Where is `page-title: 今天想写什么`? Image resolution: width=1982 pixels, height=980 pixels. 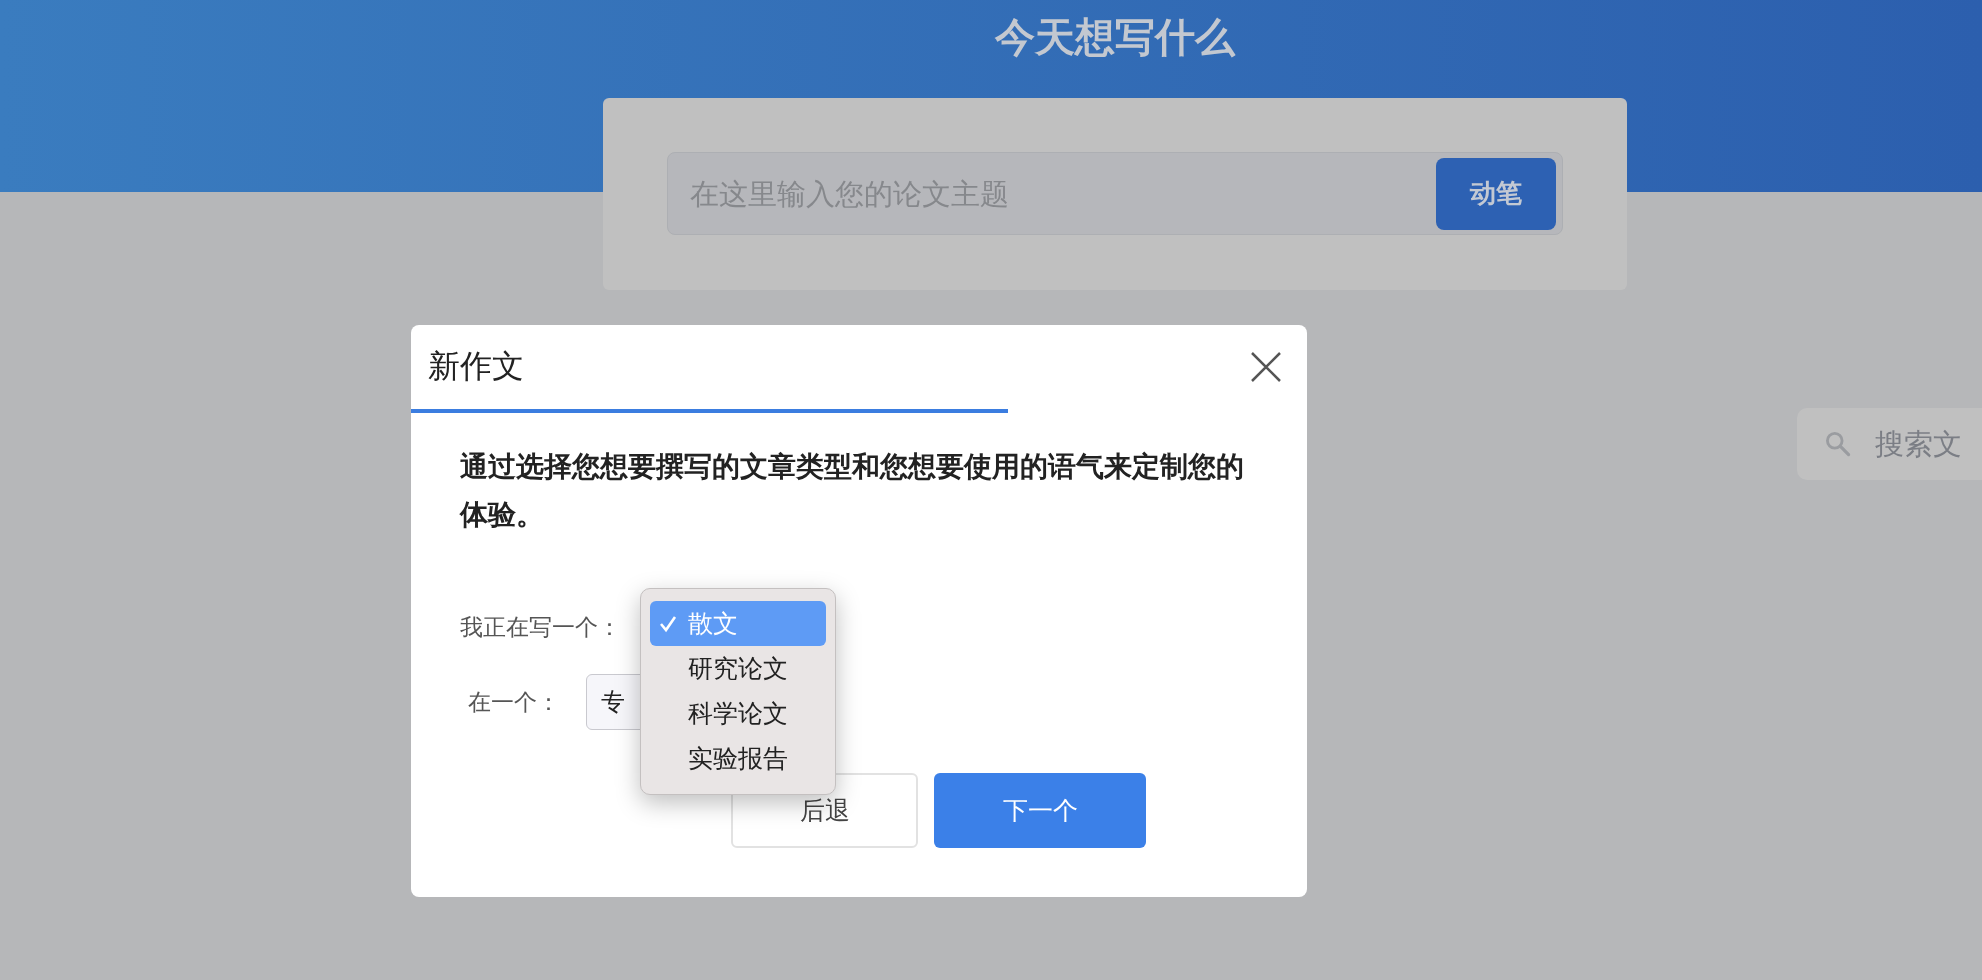 page-title: 今天想写什么 is located at coordinates (1115, 37).